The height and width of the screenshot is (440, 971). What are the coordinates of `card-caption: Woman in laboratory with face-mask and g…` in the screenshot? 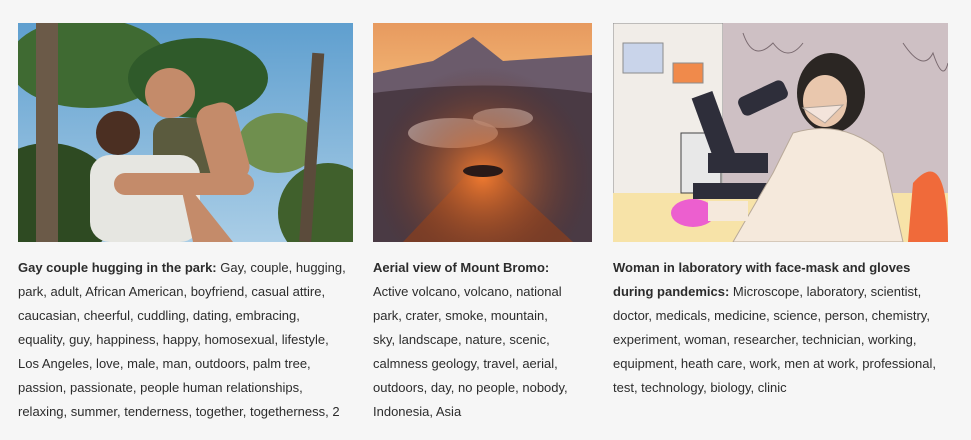 It's located at (778, 328).